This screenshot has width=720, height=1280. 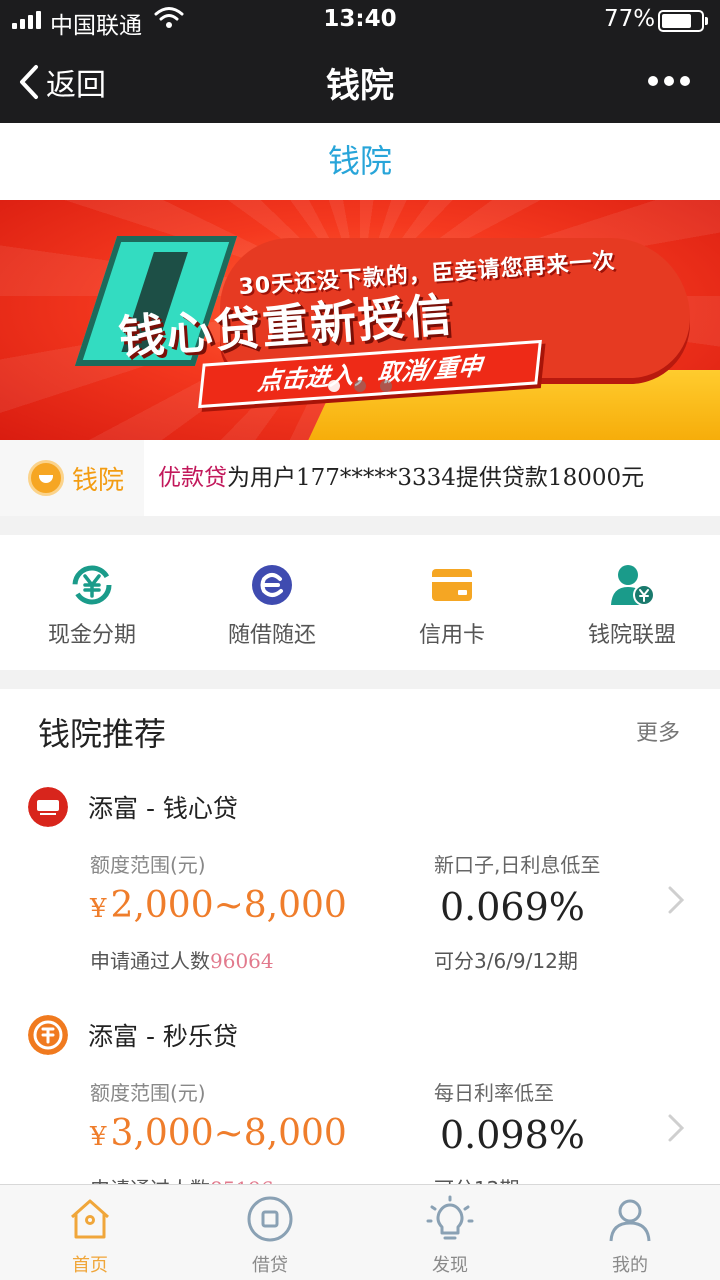 I want to click on tab-bar: 首页 借贷 发现 我的, so click(x=360, y=1232).